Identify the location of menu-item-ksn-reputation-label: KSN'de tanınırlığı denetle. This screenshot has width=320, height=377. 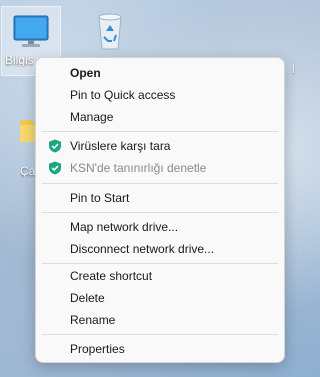
(138, 168).